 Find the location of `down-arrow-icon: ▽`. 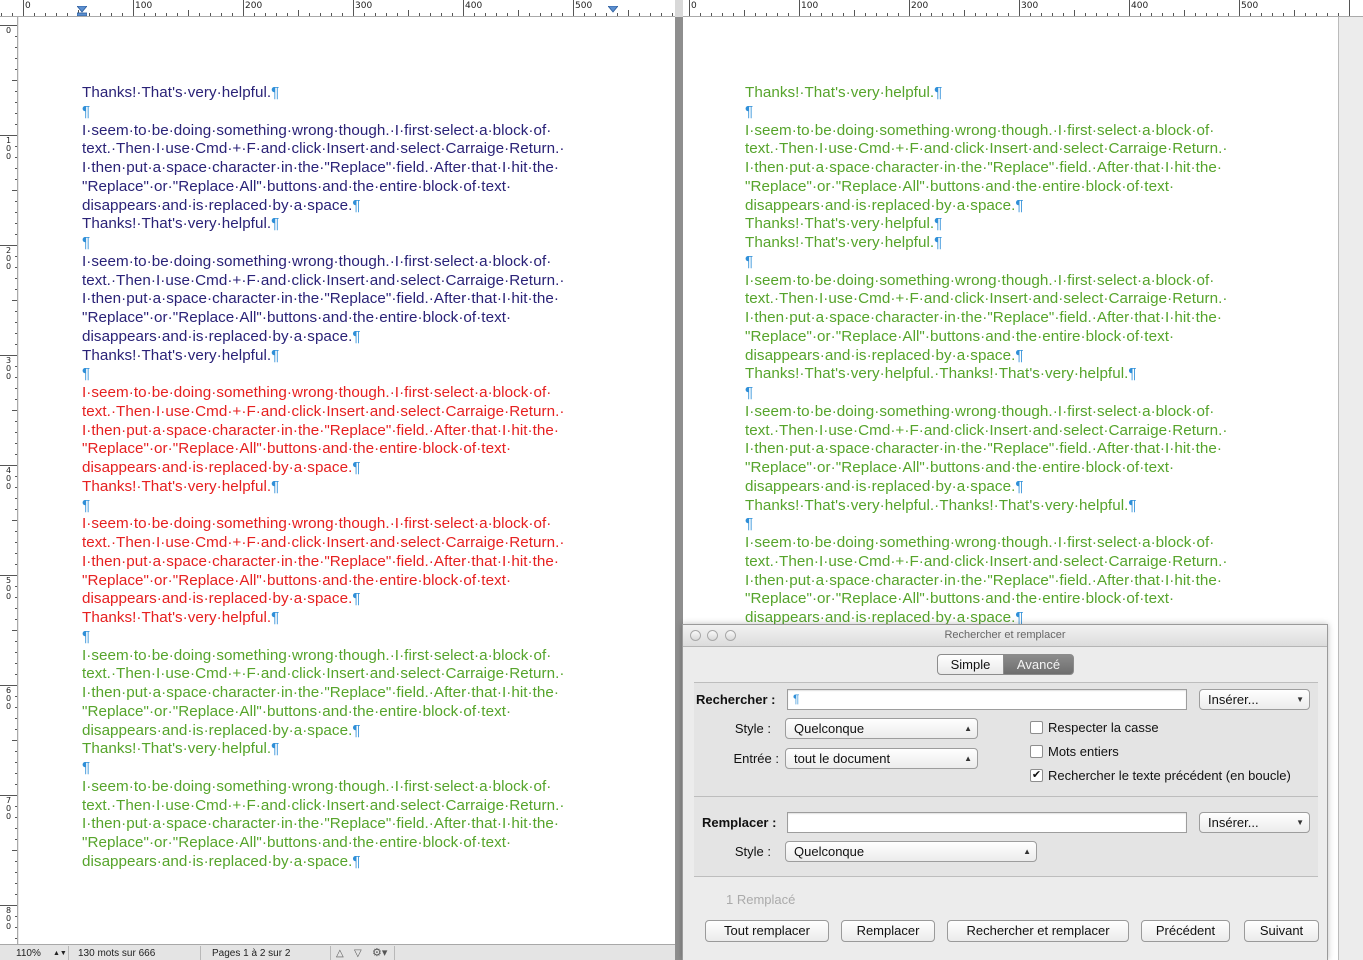

down-arrow-icon: ▽ is located at coordinates (358, 953).